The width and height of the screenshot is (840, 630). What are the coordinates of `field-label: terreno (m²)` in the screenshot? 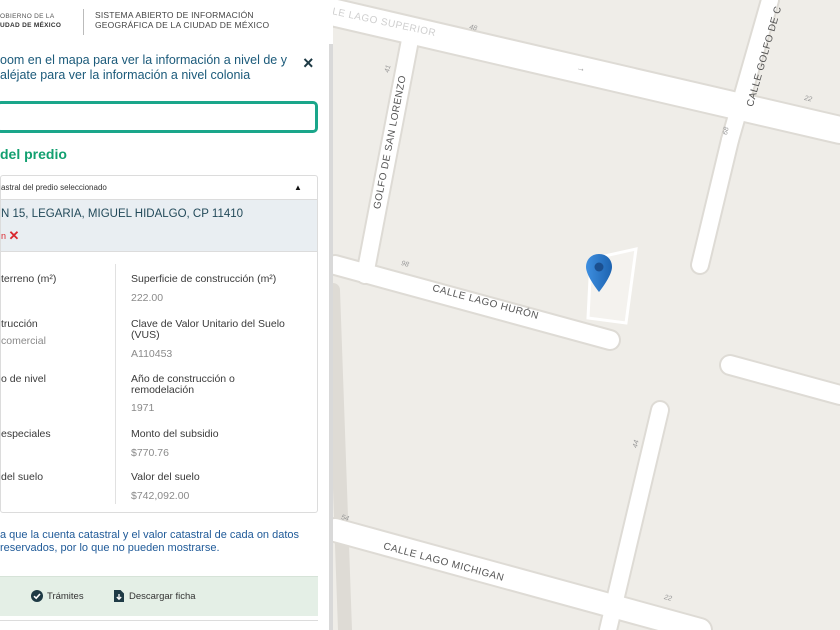 It's located at (29, 279).